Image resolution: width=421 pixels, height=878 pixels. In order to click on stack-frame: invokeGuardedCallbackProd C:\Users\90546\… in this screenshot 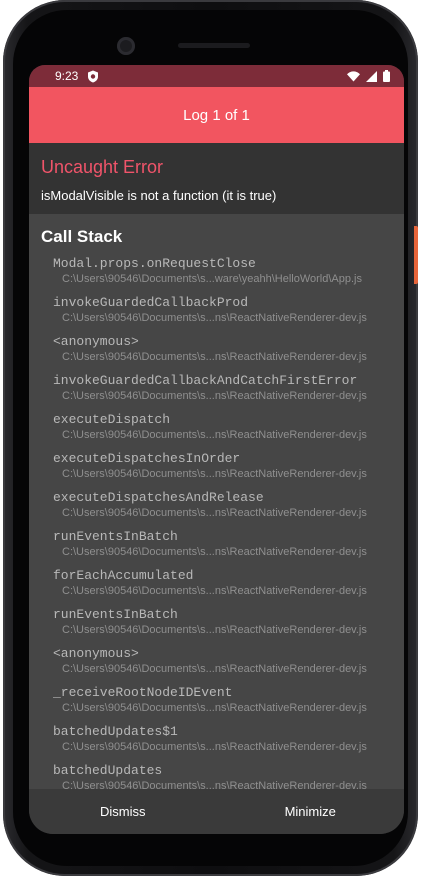, I will do `click(216, 313)`.